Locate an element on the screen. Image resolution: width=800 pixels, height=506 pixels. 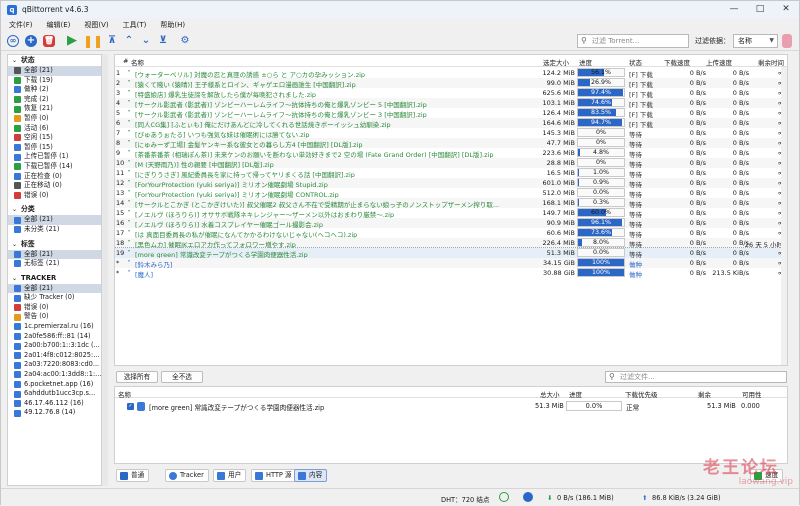
table-row: *˄[魔人]30.88 GiB做种0 B/s213.5 KiB/s∞100% is located at coordinates (451, 273).